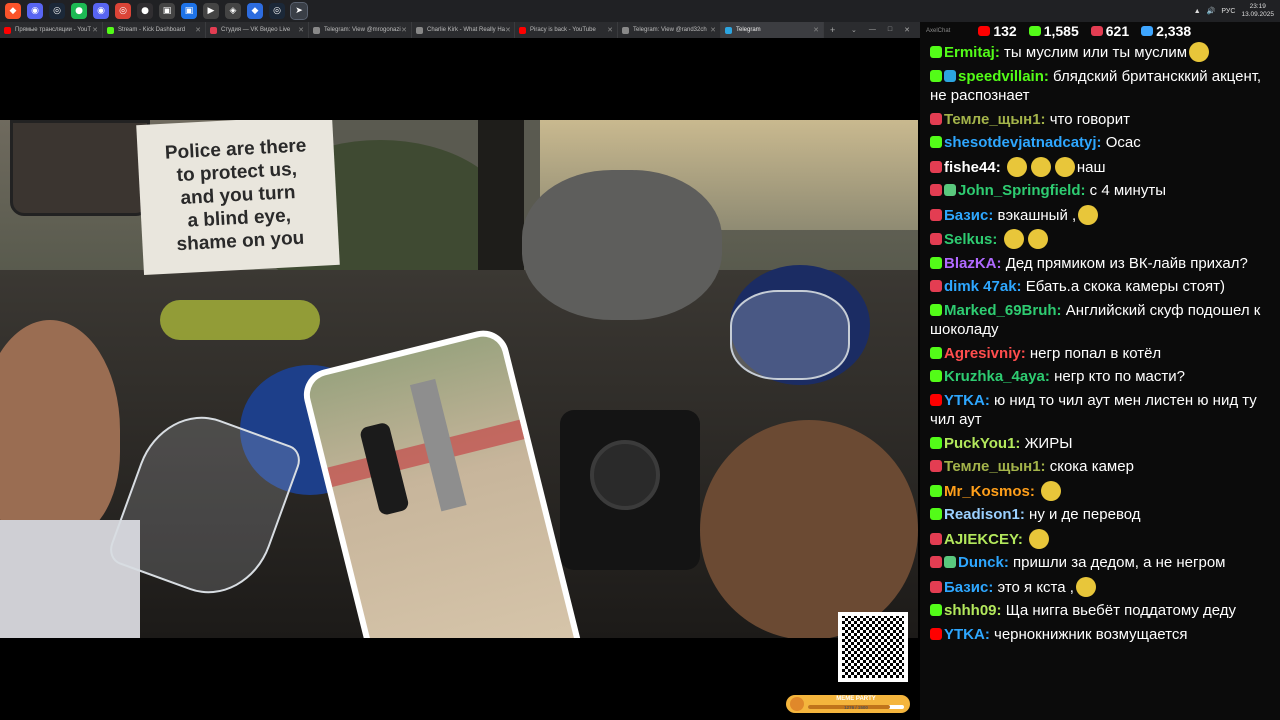 The width and height of the screenshot is (1280, 720). Describe the element at coordinates (1257, 6) in the screenshot. I see `clock-time: 23:19` at that location.